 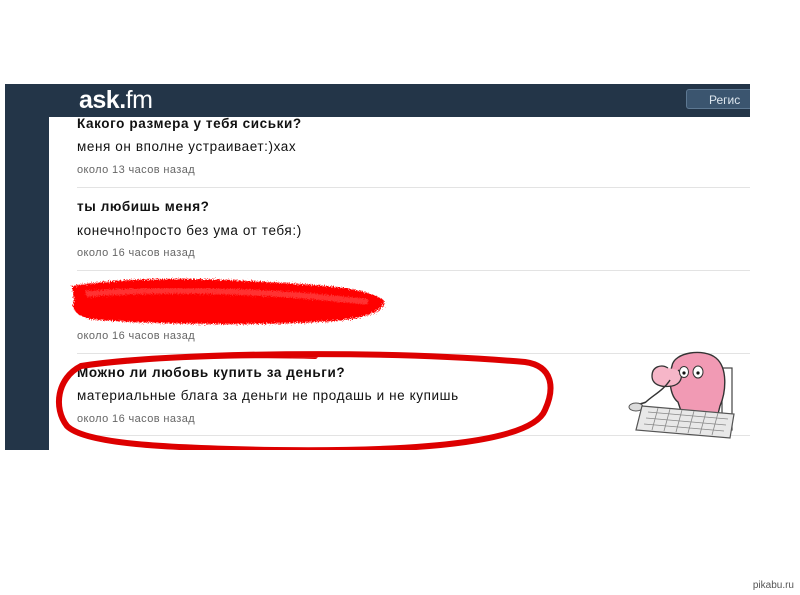 I want to click on askfm-logo: ask.fm, so click(x=116, y=100).